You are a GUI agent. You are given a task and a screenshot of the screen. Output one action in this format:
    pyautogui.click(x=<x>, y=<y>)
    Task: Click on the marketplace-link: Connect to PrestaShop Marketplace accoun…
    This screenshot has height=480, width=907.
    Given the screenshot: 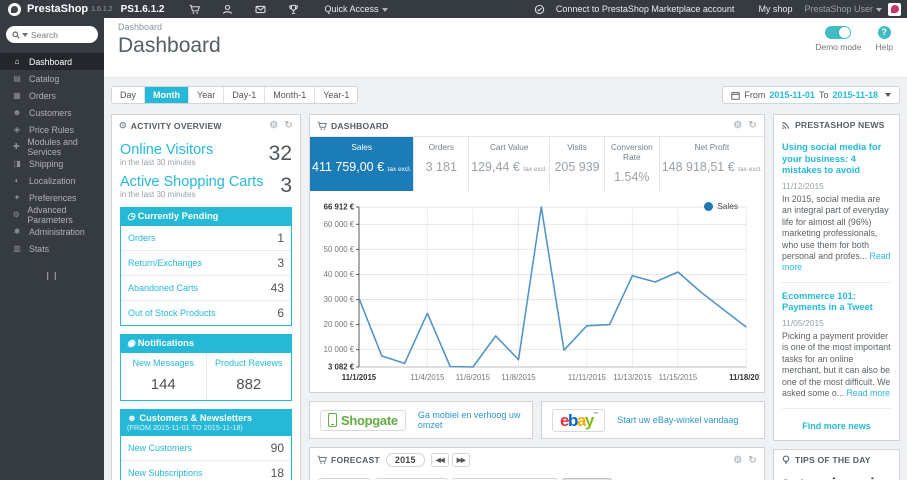 What is the action you would take?
    pyautogui.click(x=645, y=9)
    